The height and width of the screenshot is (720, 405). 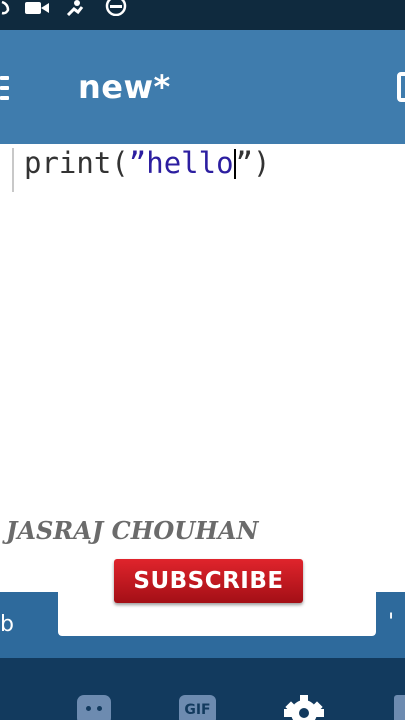 What do you see at coordinates (124, 87) in the screenshot?
I see `page-title: new*` at bounding box center [124, 87].